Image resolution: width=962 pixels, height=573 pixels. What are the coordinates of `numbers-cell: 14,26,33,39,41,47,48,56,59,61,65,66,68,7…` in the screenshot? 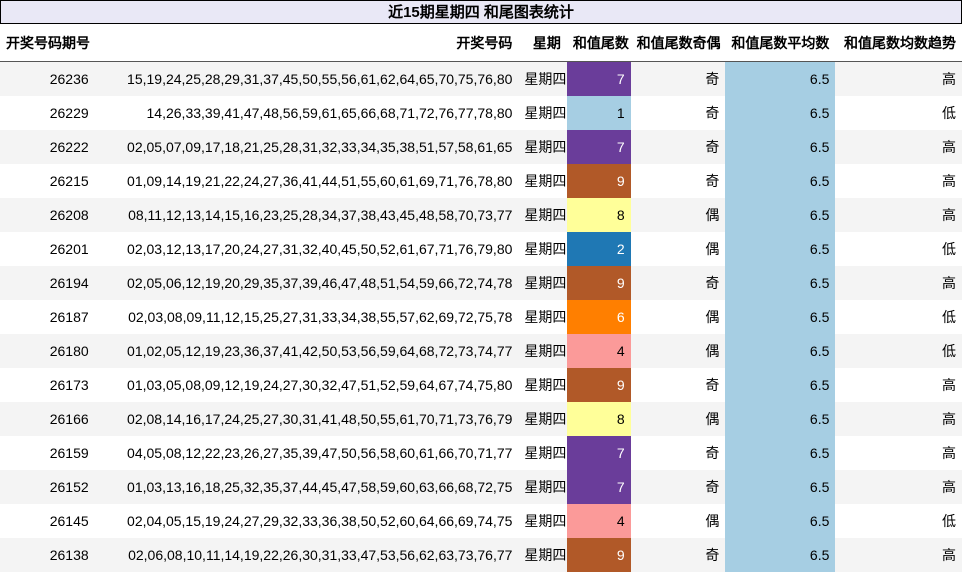 It's located at (306, 113).